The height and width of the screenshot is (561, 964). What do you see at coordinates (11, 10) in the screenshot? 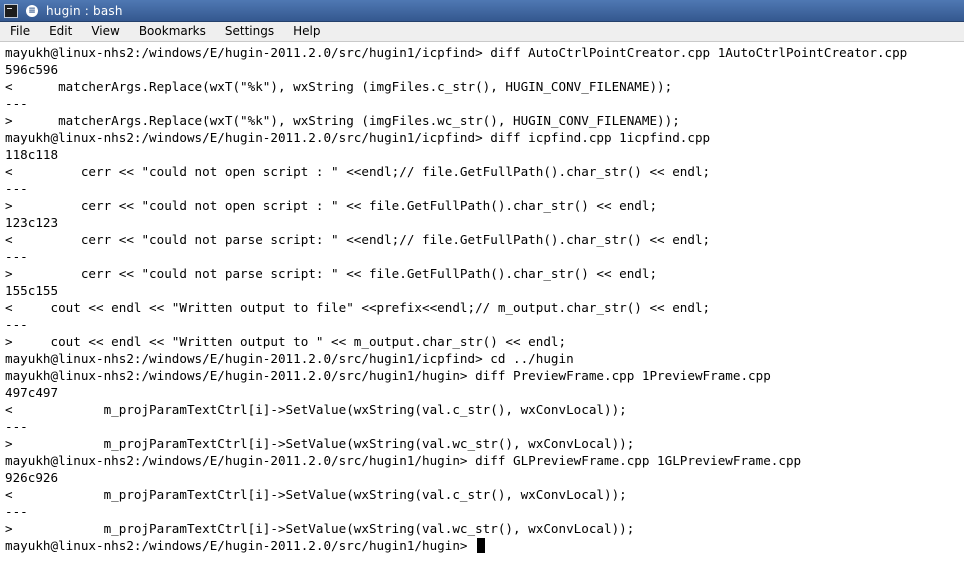
I see `terminal-icon` at bounding box center [11, 10].